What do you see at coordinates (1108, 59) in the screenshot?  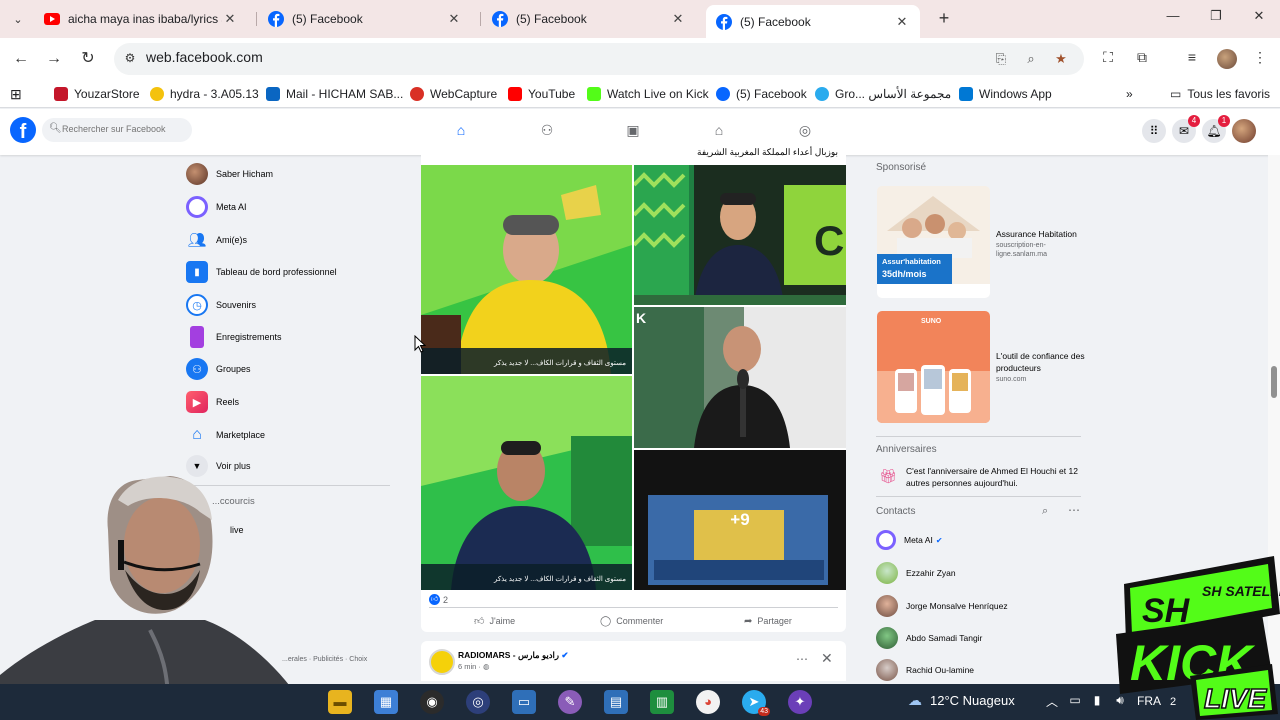 I see `screenshot-extension-icon: ⛶` at bounding box center [1108, 59].